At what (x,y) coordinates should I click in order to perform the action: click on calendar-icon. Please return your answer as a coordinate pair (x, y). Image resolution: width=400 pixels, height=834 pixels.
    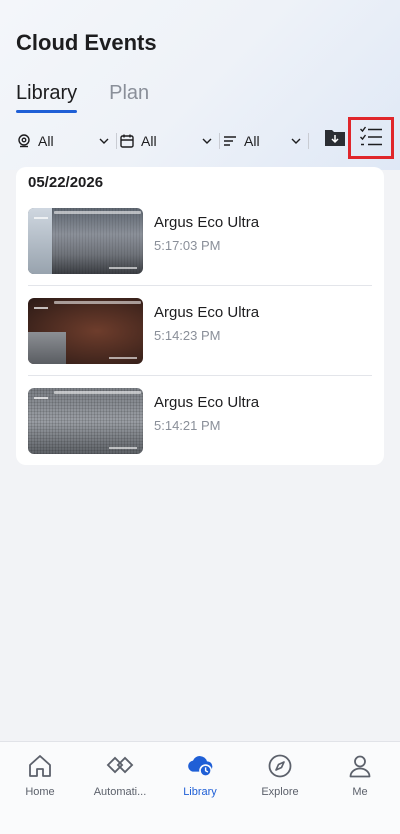
    Looking at the image, I should click on (127, 141).